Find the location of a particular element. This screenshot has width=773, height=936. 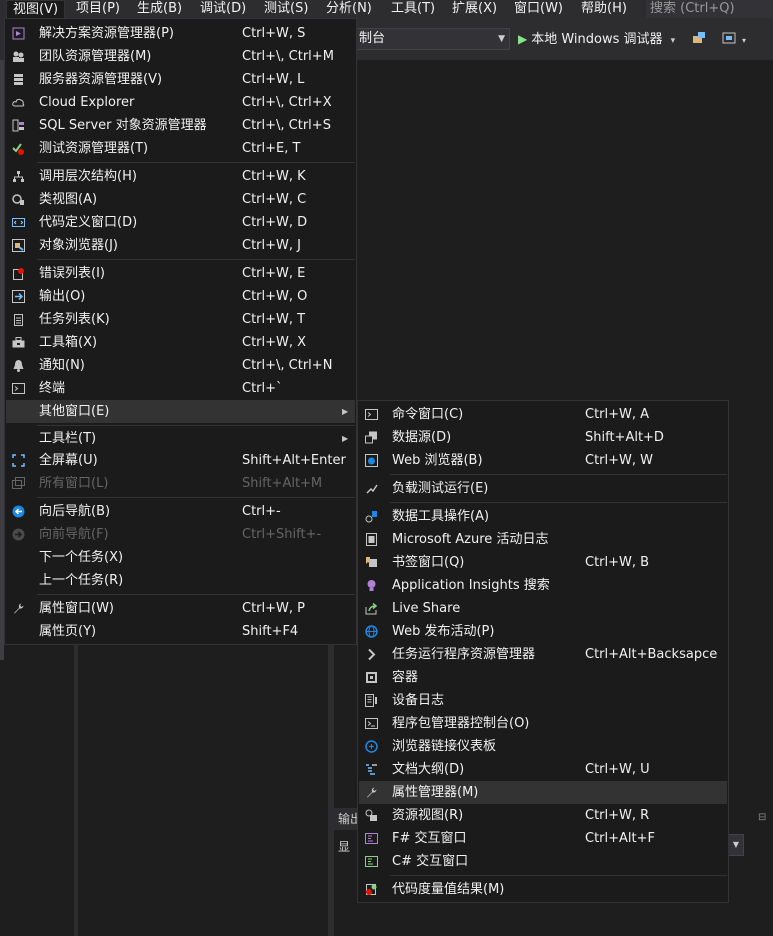

menu-item-previous-task: 上一个任务(R) is located at coordinates (180, 580).